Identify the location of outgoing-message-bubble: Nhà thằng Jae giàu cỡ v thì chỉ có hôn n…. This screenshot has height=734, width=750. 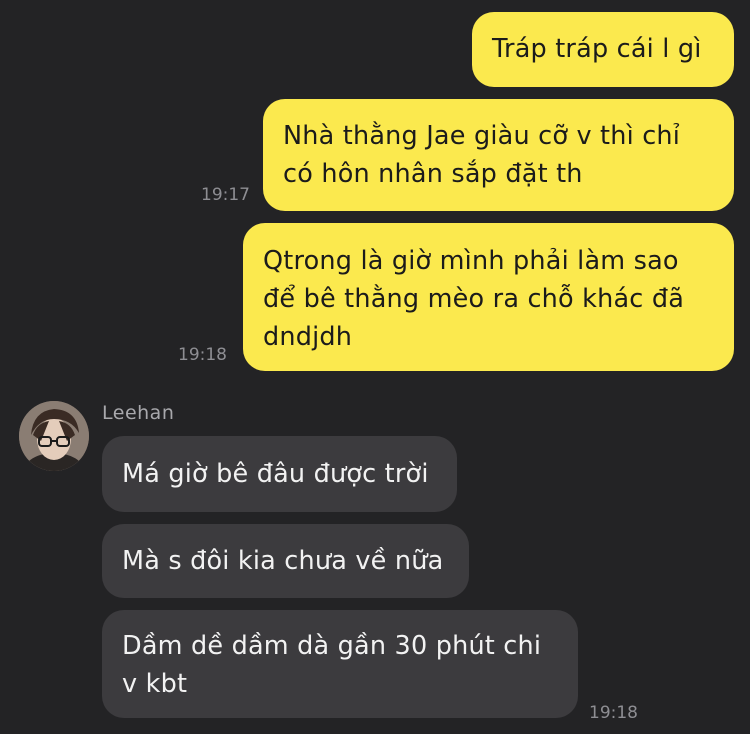
(498, 155).